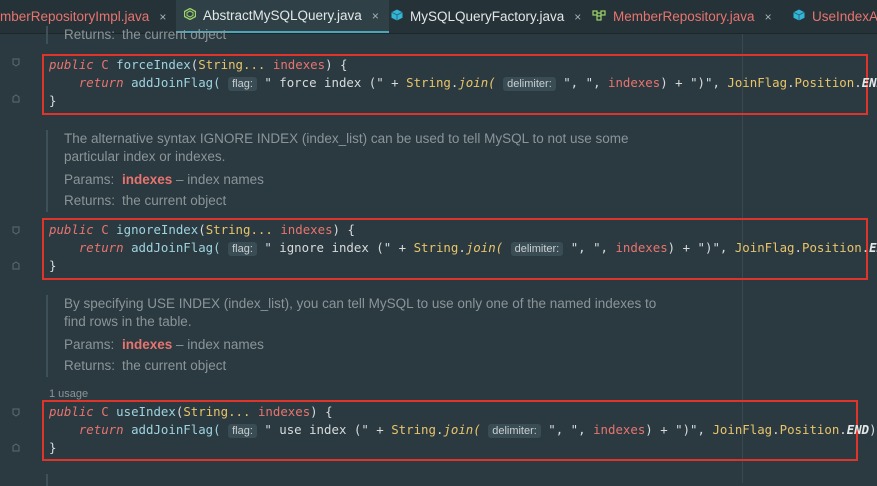  I want to click on tab-label: UseIndexAp, so click(844, 16).